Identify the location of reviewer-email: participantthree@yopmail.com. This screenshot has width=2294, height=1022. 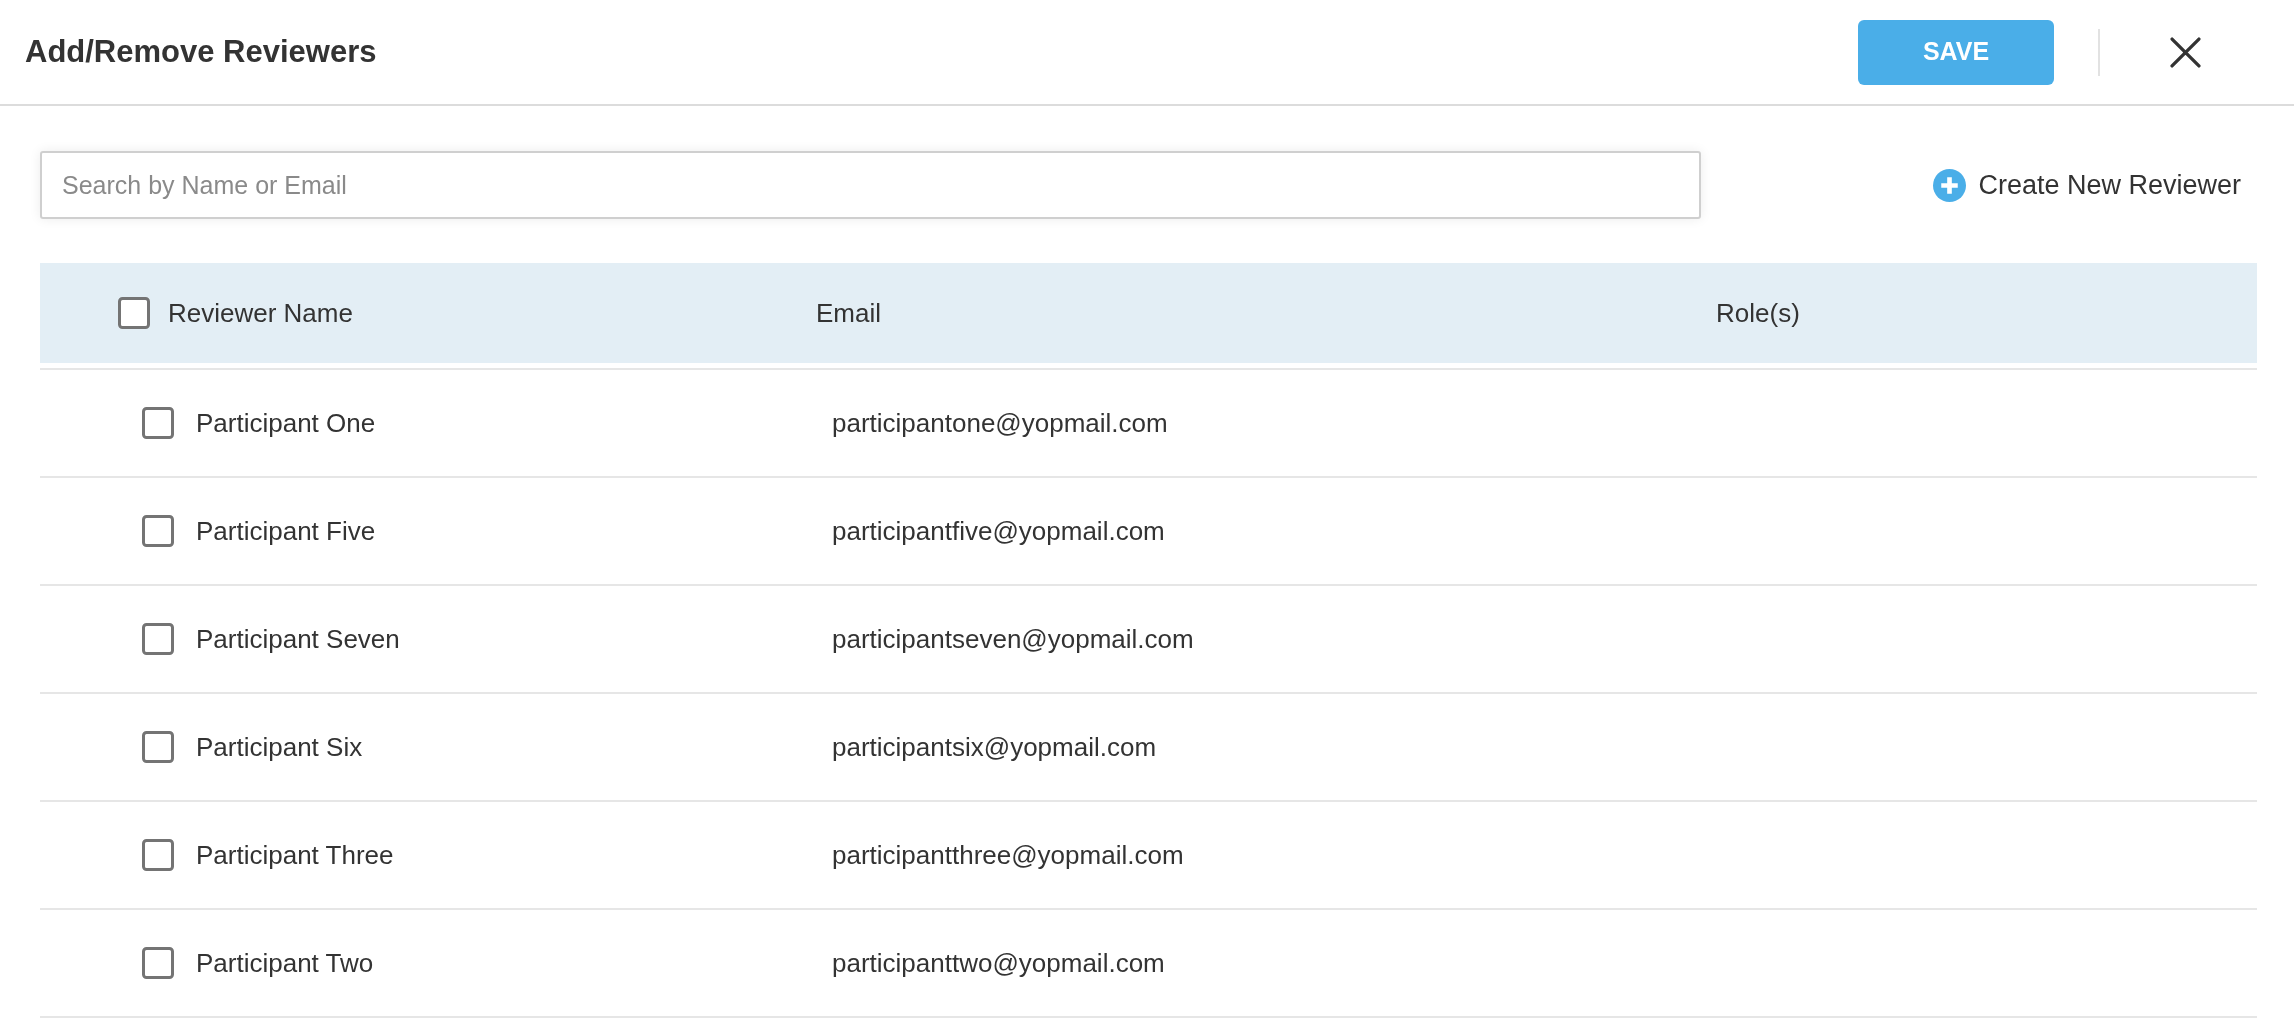
(1008, 855).